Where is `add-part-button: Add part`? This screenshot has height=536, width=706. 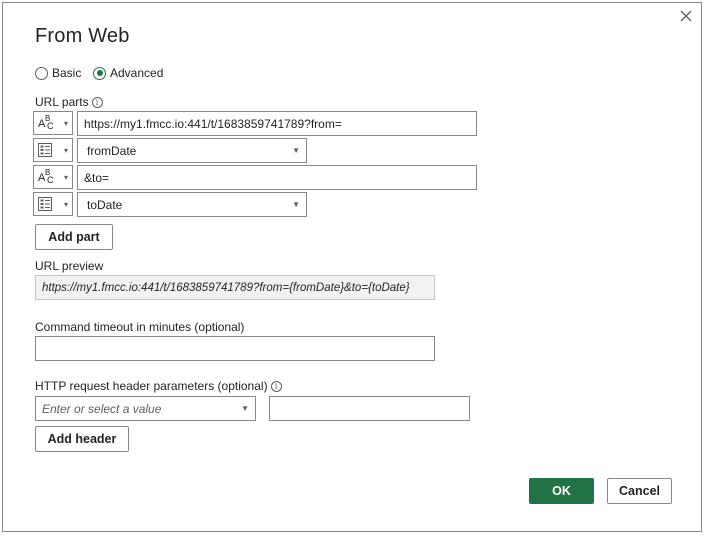
add-part-button: Add part is located at coordinates (74, 237).